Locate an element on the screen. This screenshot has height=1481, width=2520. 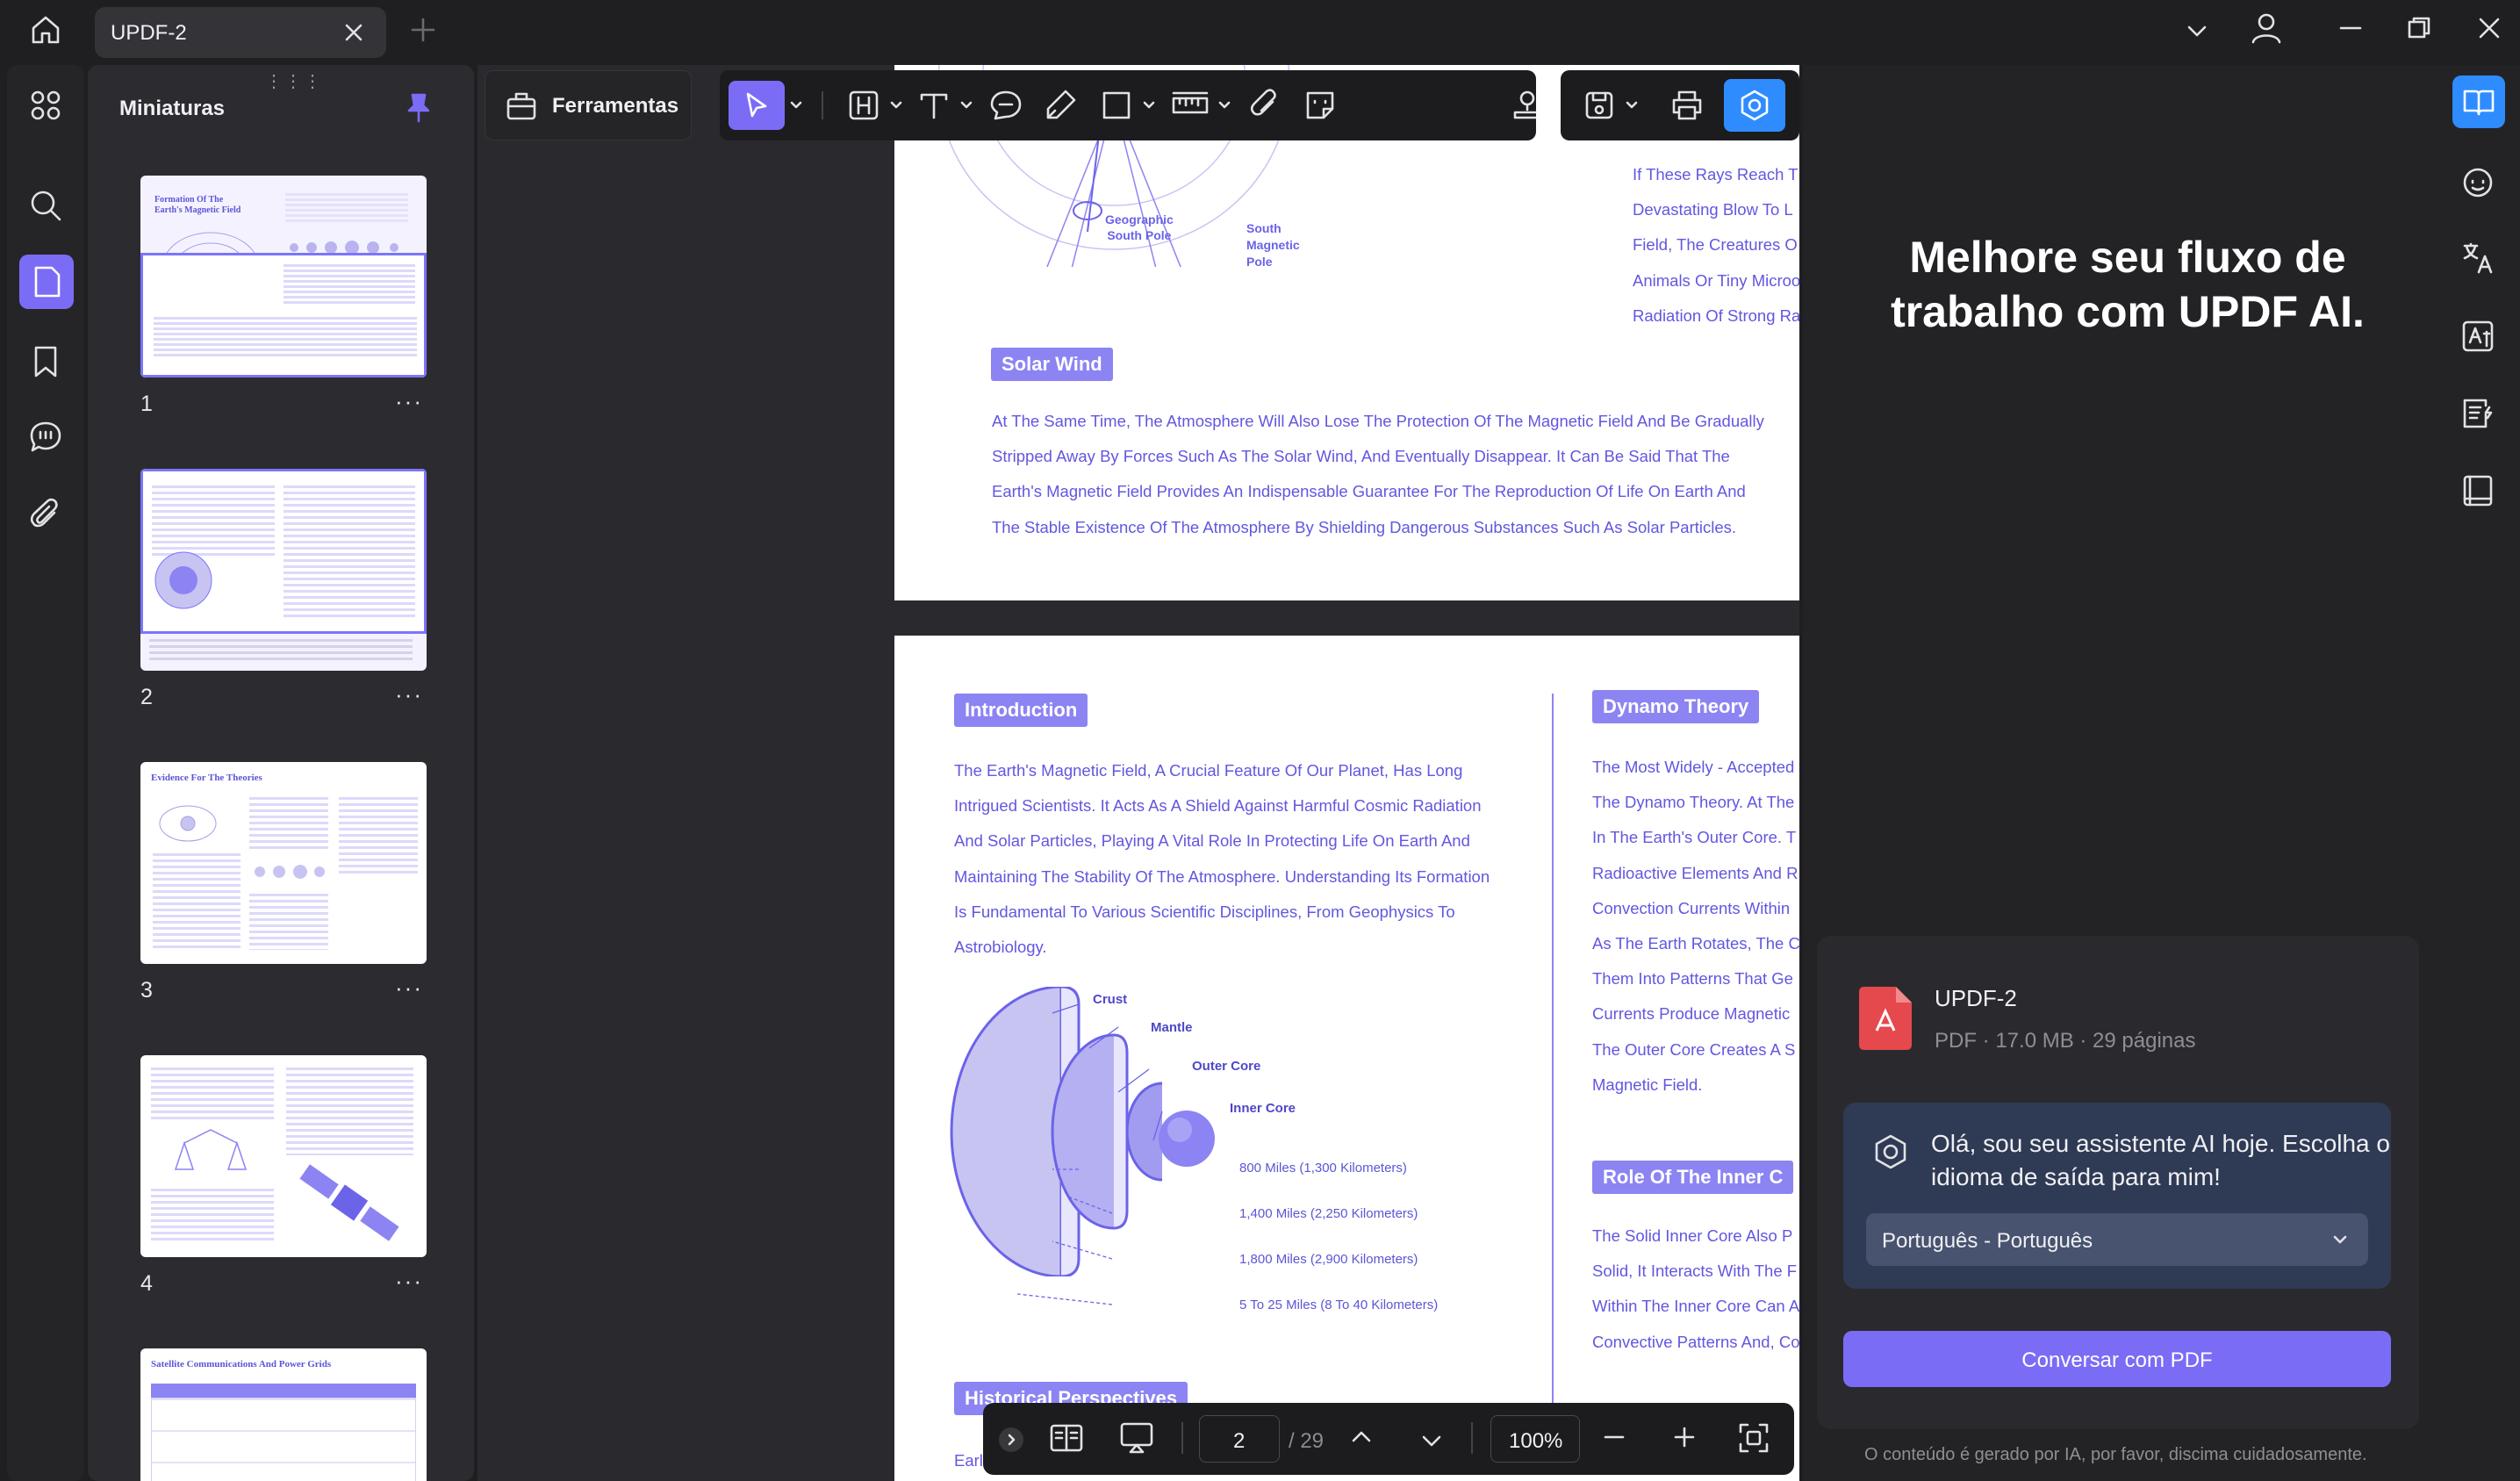
column-divider is located at coordinates (1553, 1049).